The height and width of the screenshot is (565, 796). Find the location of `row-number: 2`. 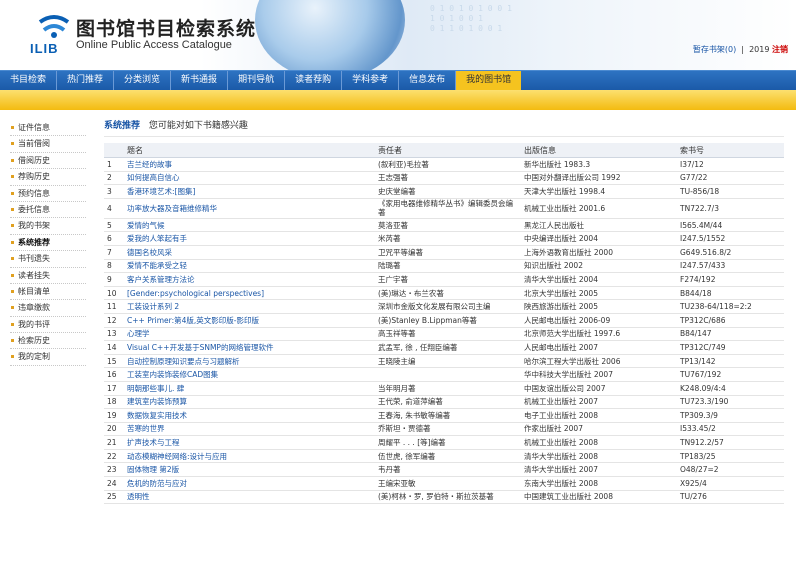

row-number: 2 is located at coordinates (114, 178).